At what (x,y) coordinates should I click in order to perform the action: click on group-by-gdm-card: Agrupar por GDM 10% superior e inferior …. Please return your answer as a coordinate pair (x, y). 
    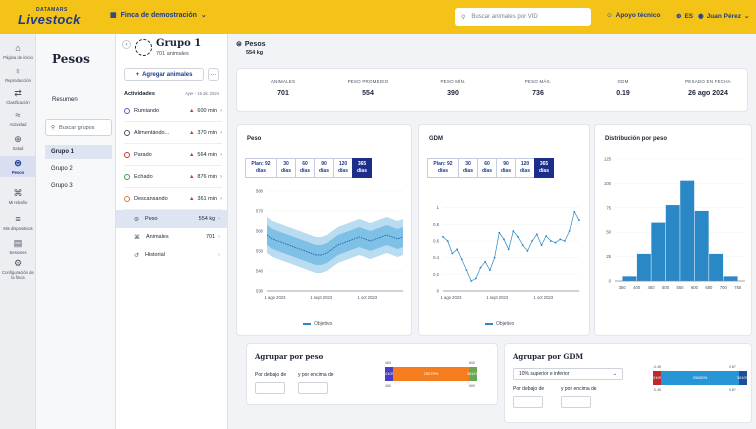
    Looking at the image, I should click on (628, 383).